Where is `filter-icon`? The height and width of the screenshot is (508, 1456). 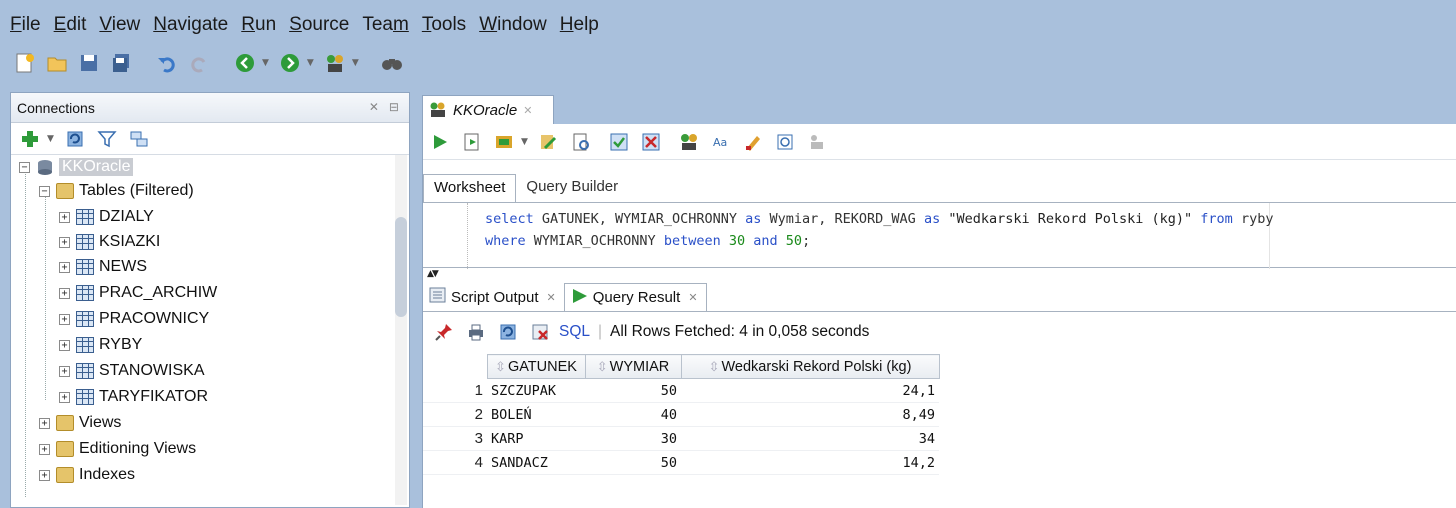
filter-icon is located at coordinates (107, 139).